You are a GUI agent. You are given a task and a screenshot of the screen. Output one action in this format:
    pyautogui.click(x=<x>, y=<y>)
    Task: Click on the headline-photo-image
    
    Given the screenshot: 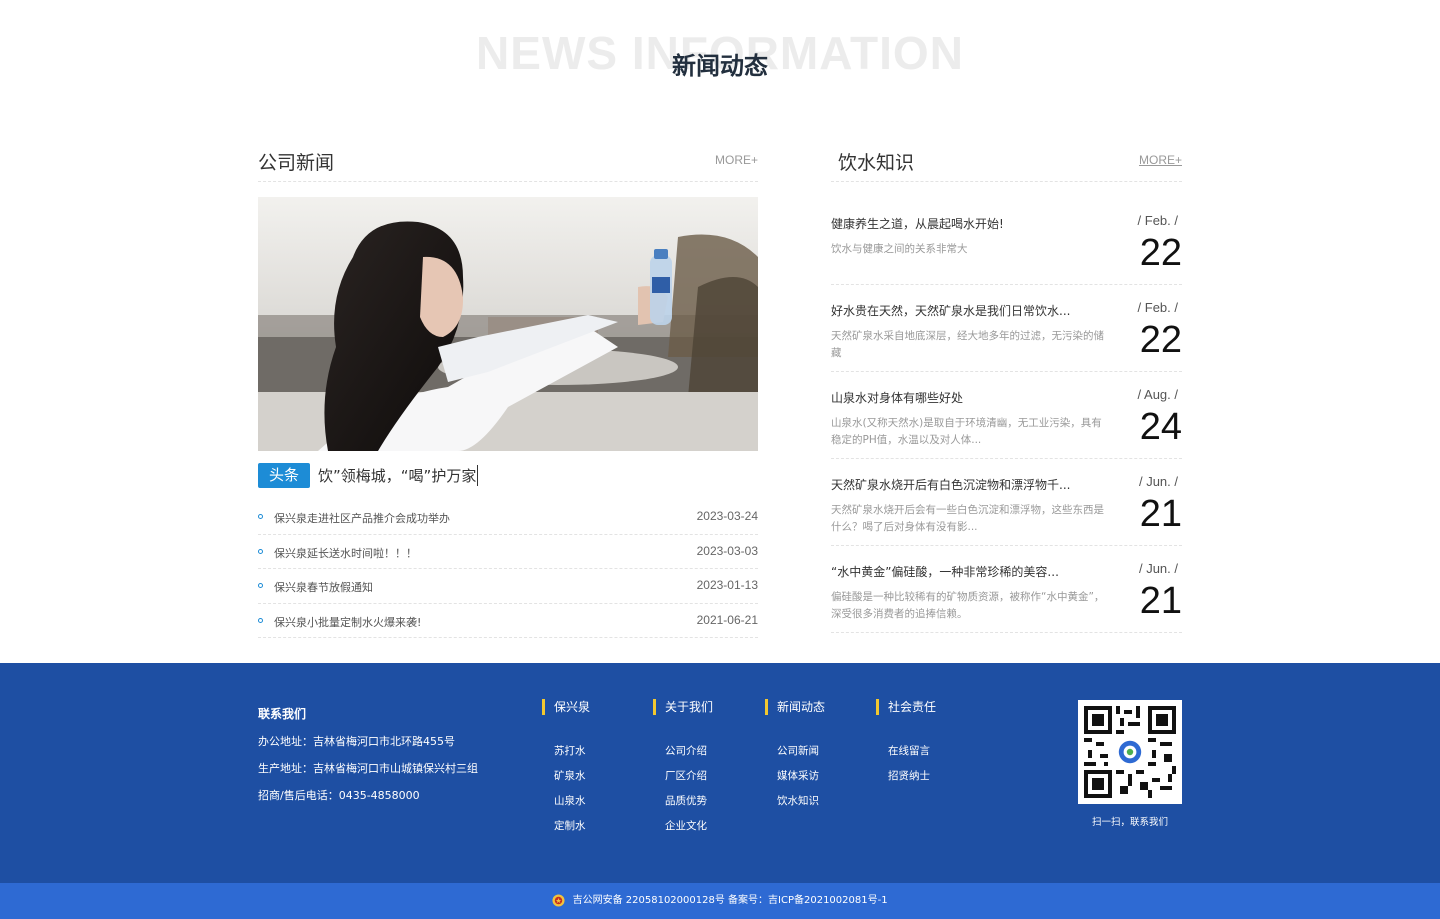 What is the action you would take?
    pyautogui.click(x=508, y=324)
    